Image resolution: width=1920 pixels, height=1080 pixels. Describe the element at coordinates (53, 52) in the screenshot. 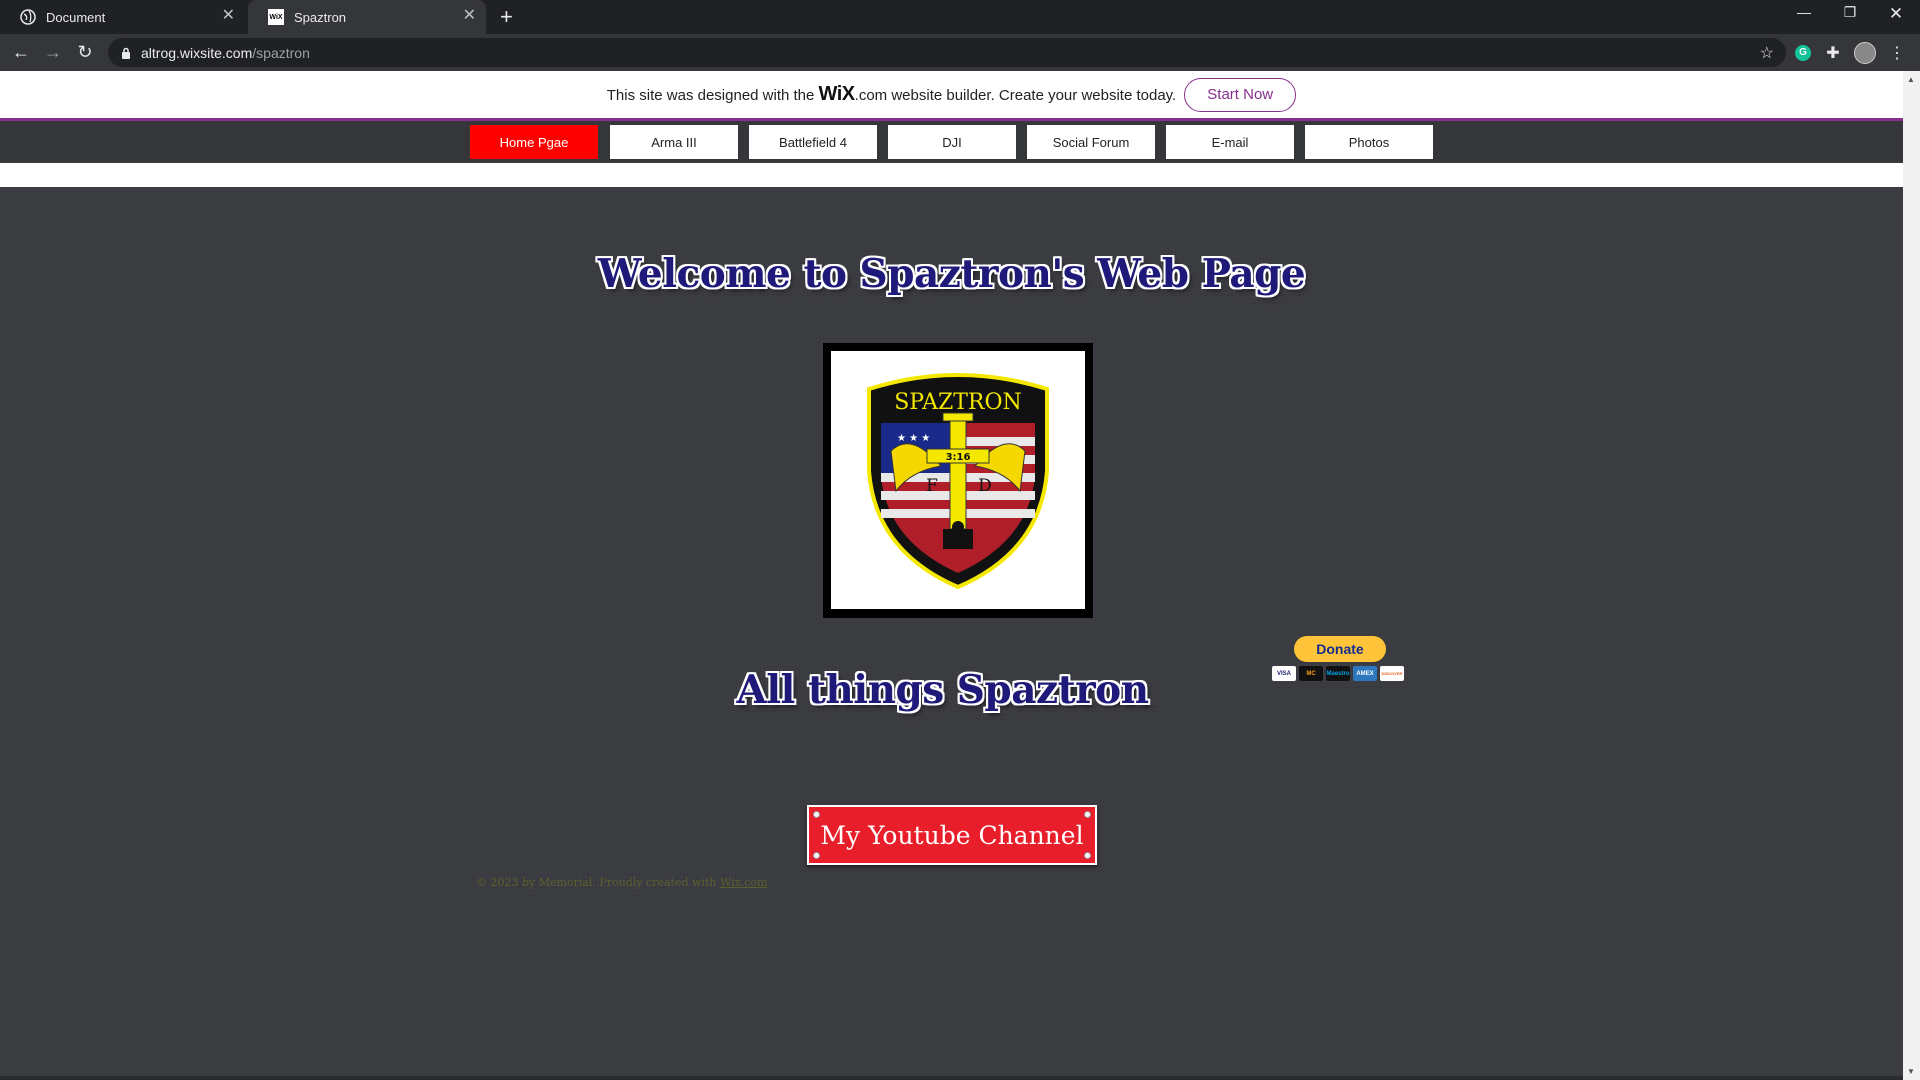

I see `forward-icon: →` at that location.